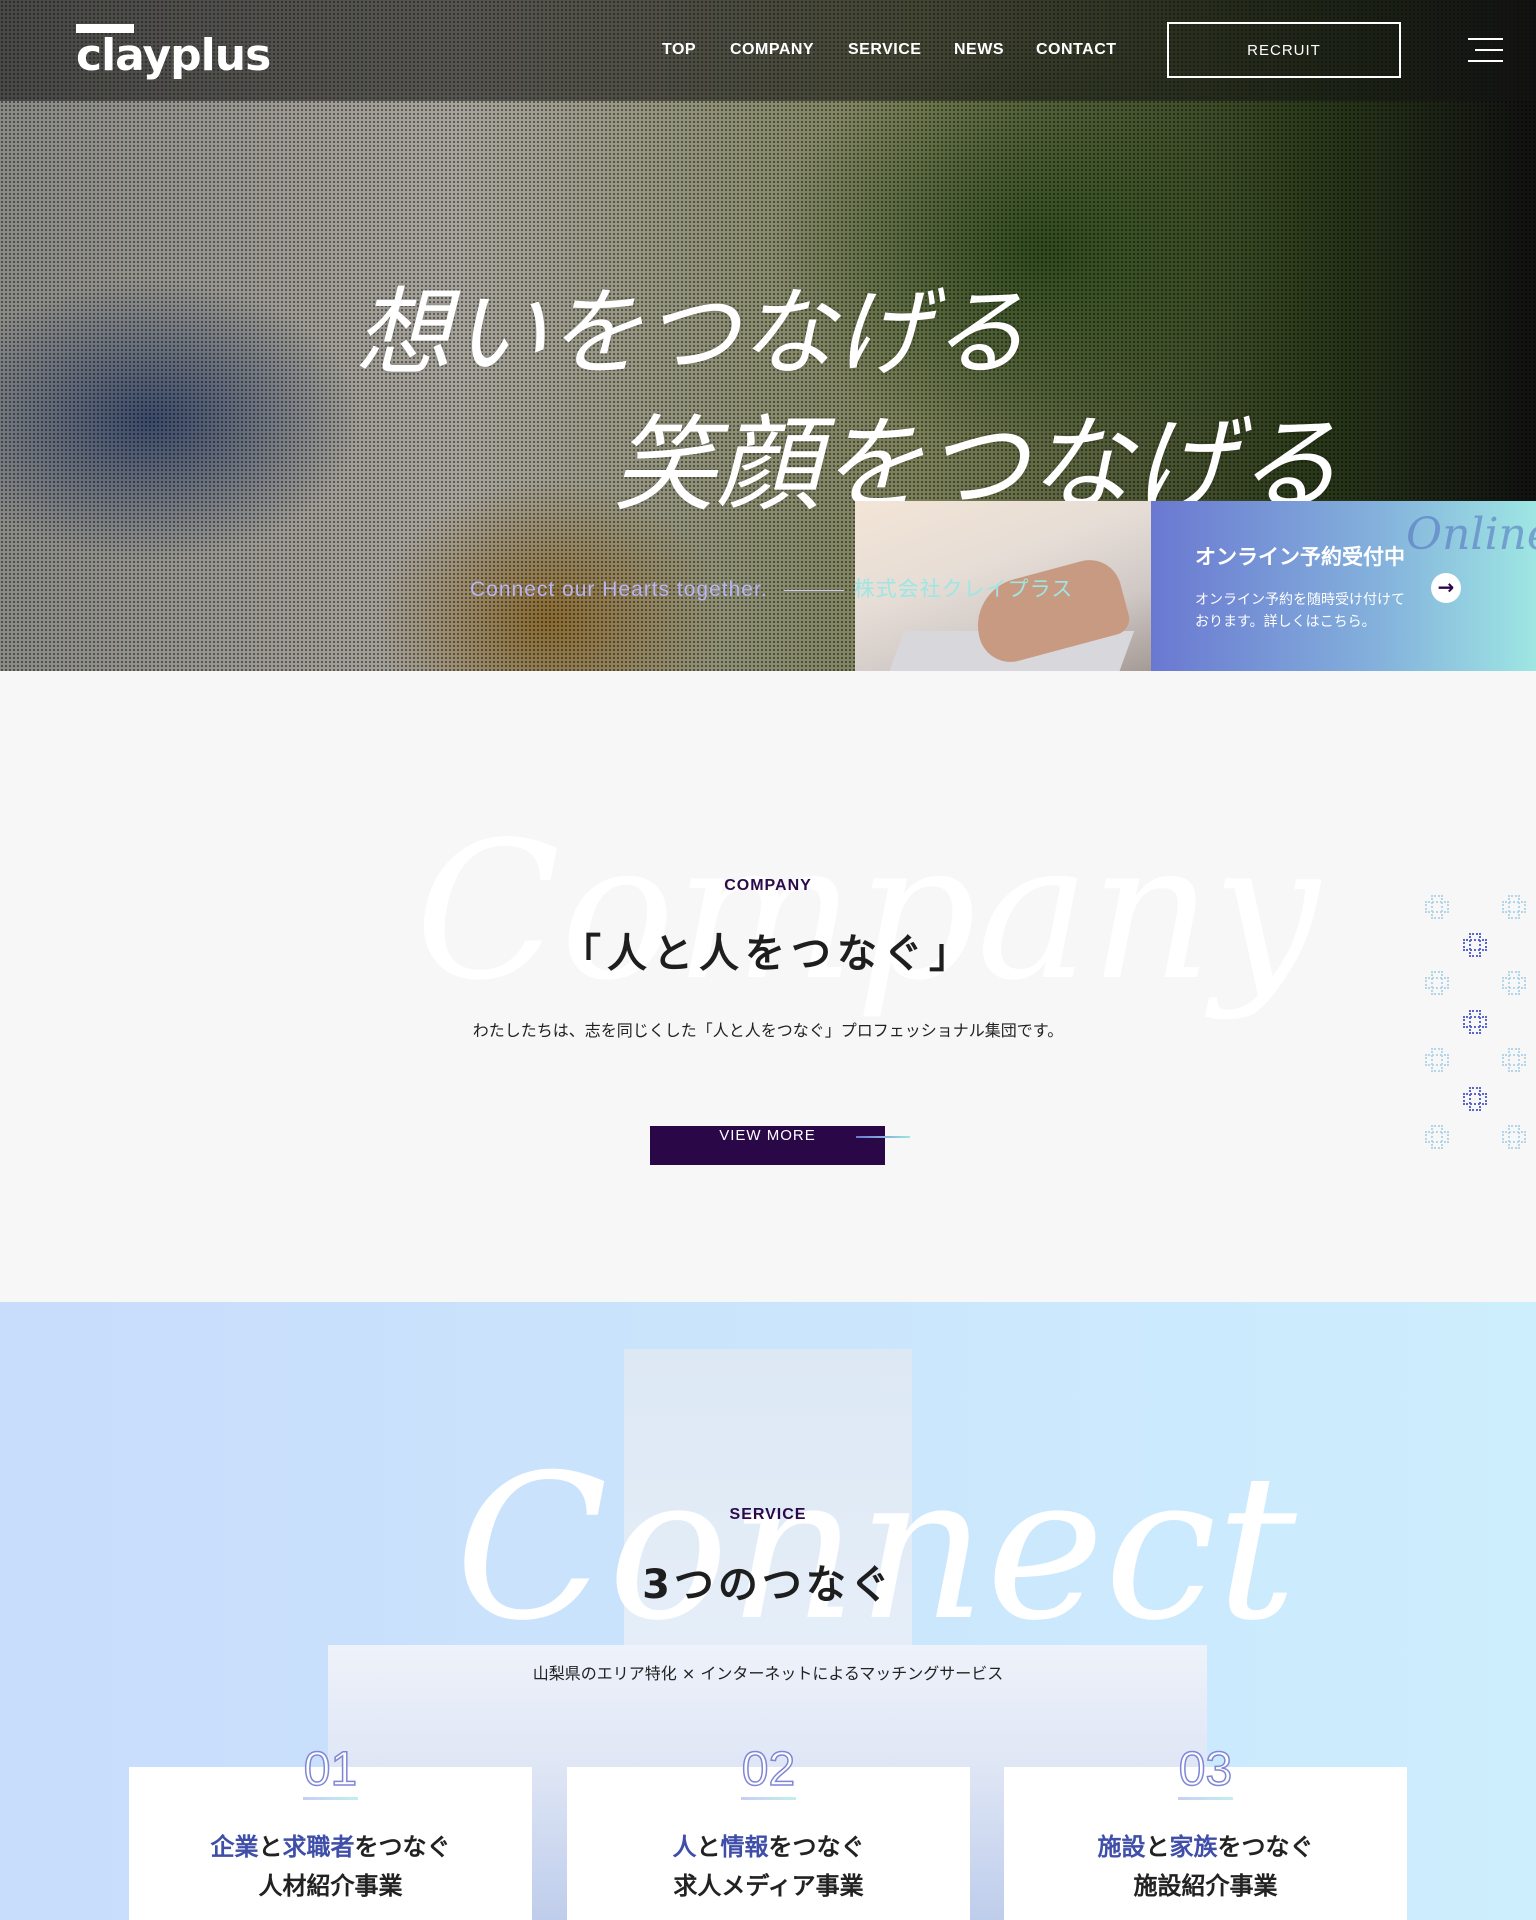 This screenshot has height=1920, width=1536. I want to click on online-script: Online, so click(1471, 534).